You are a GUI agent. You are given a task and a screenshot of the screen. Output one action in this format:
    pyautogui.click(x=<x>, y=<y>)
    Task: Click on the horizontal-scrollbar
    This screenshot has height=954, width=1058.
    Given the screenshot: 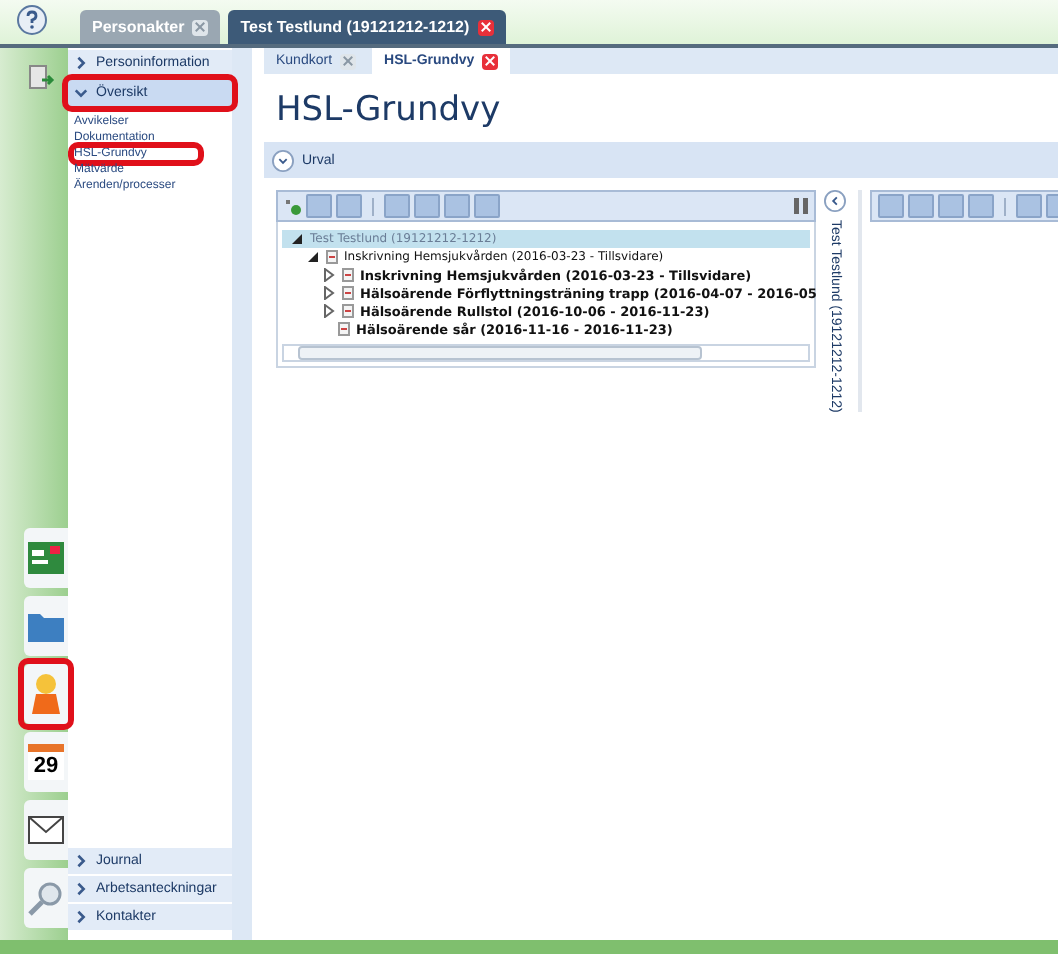 What is the action you would take?
    pyautogui.click(x=546, y=353)
    